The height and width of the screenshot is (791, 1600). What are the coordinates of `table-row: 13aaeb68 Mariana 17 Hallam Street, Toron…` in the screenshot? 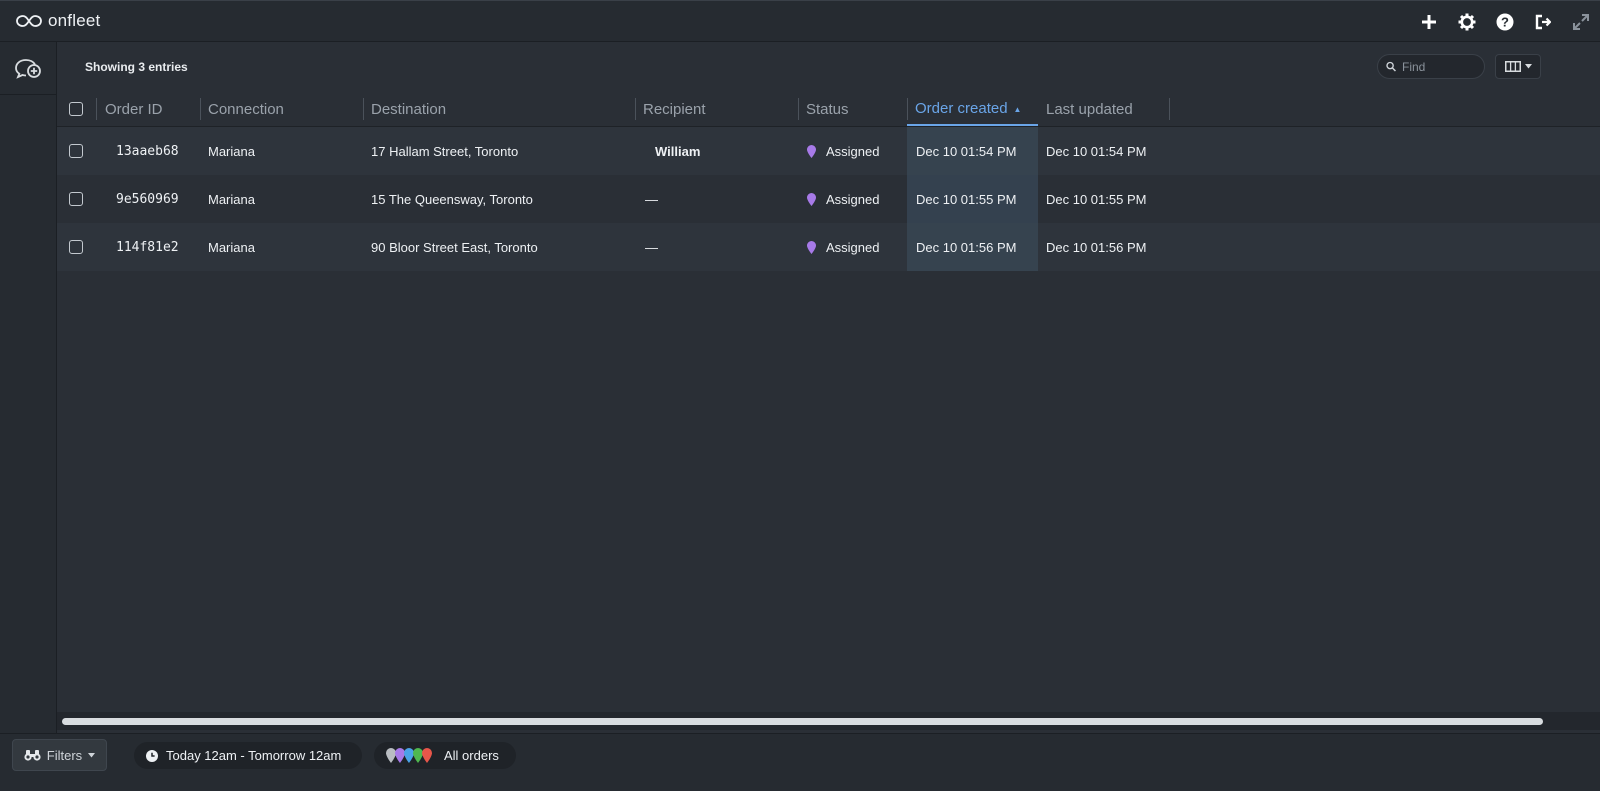 It's located at (828, 151).